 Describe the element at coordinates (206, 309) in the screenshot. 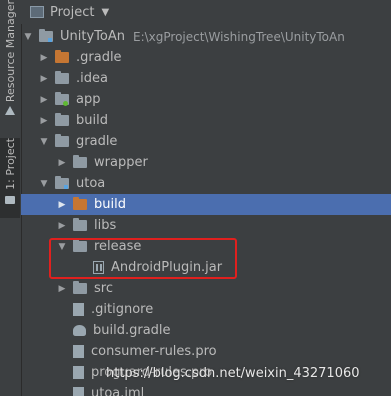

I see `tree-row-gitignore: .gitignore` at that location.